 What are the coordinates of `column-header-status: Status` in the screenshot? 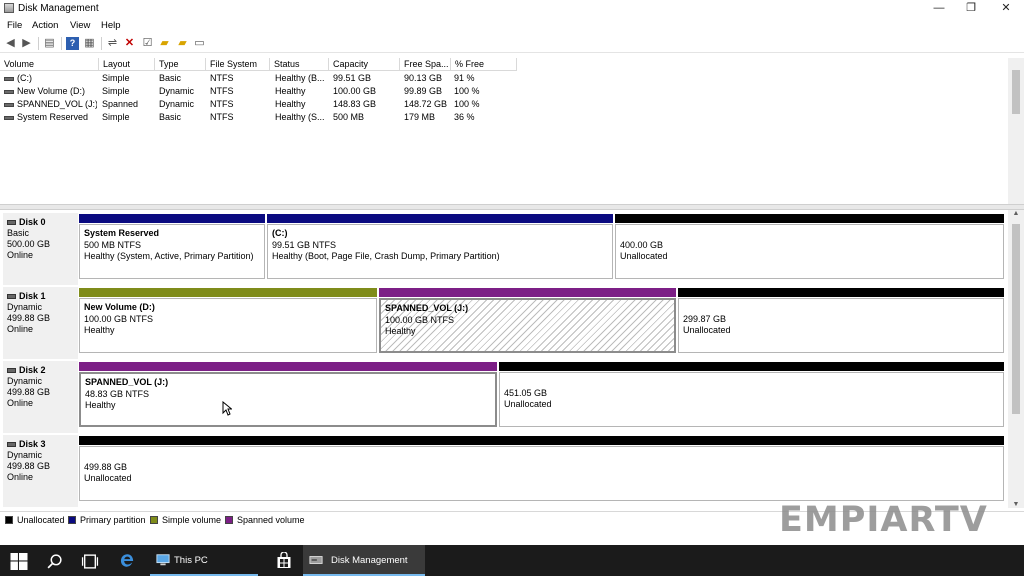 It's located at (299, 64).